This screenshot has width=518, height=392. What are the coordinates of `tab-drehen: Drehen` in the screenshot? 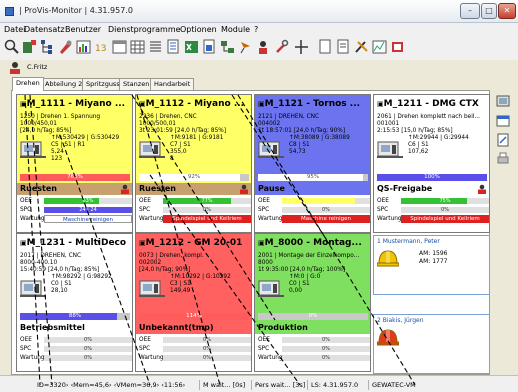 It's located at (28, 84).